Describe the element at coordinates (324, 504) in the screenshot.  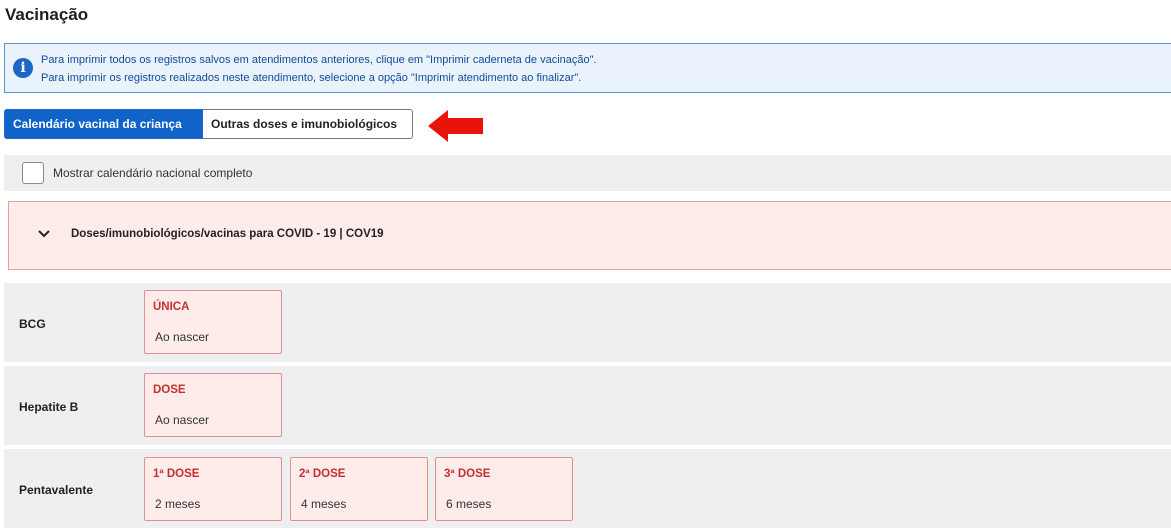
I see `dose-age: 4 meses` at that location.